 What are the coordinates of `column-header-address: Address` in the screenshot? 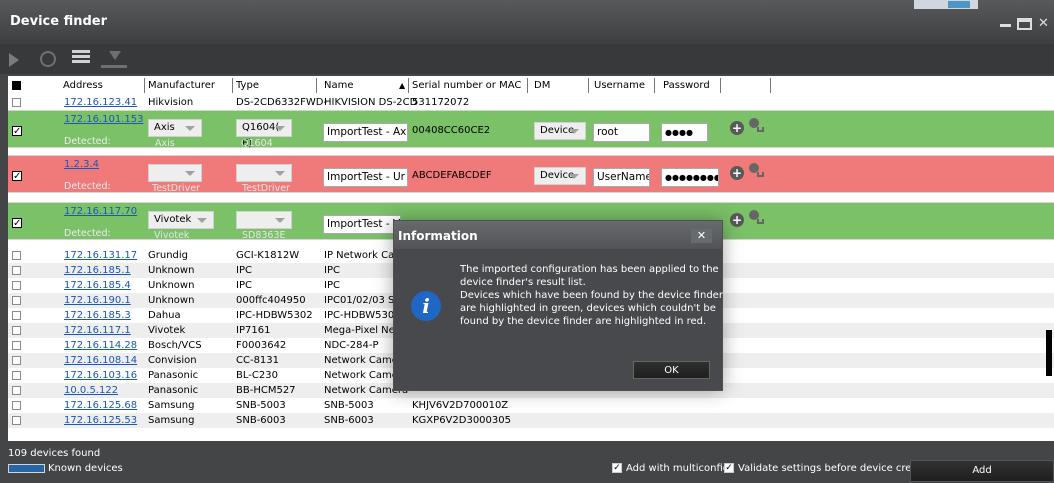 It's located at (83, 85).